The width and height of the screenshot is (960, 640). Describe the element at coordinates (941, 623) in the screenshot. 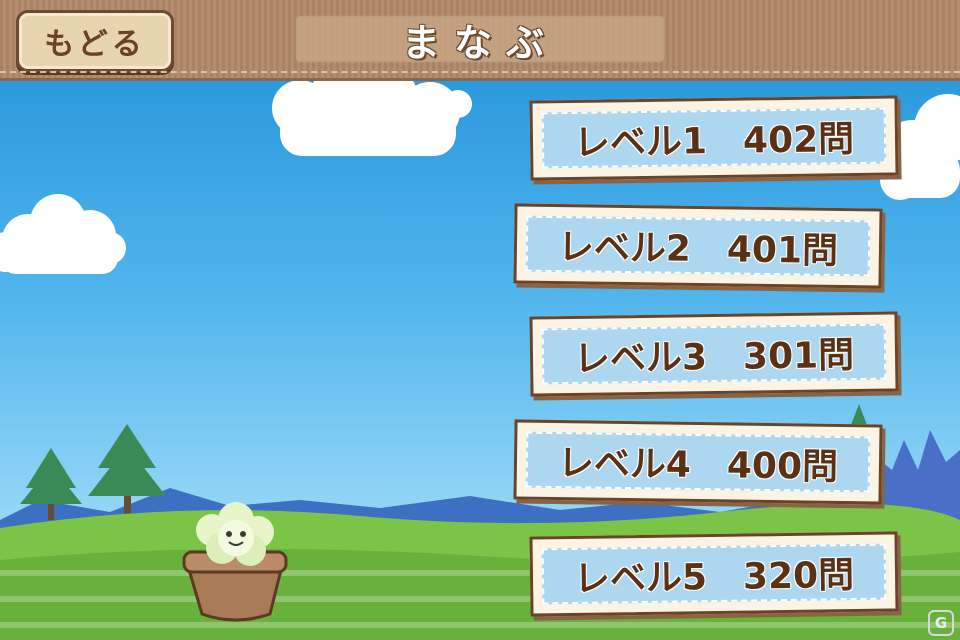

I see `g-logo-icon: G` at that location.